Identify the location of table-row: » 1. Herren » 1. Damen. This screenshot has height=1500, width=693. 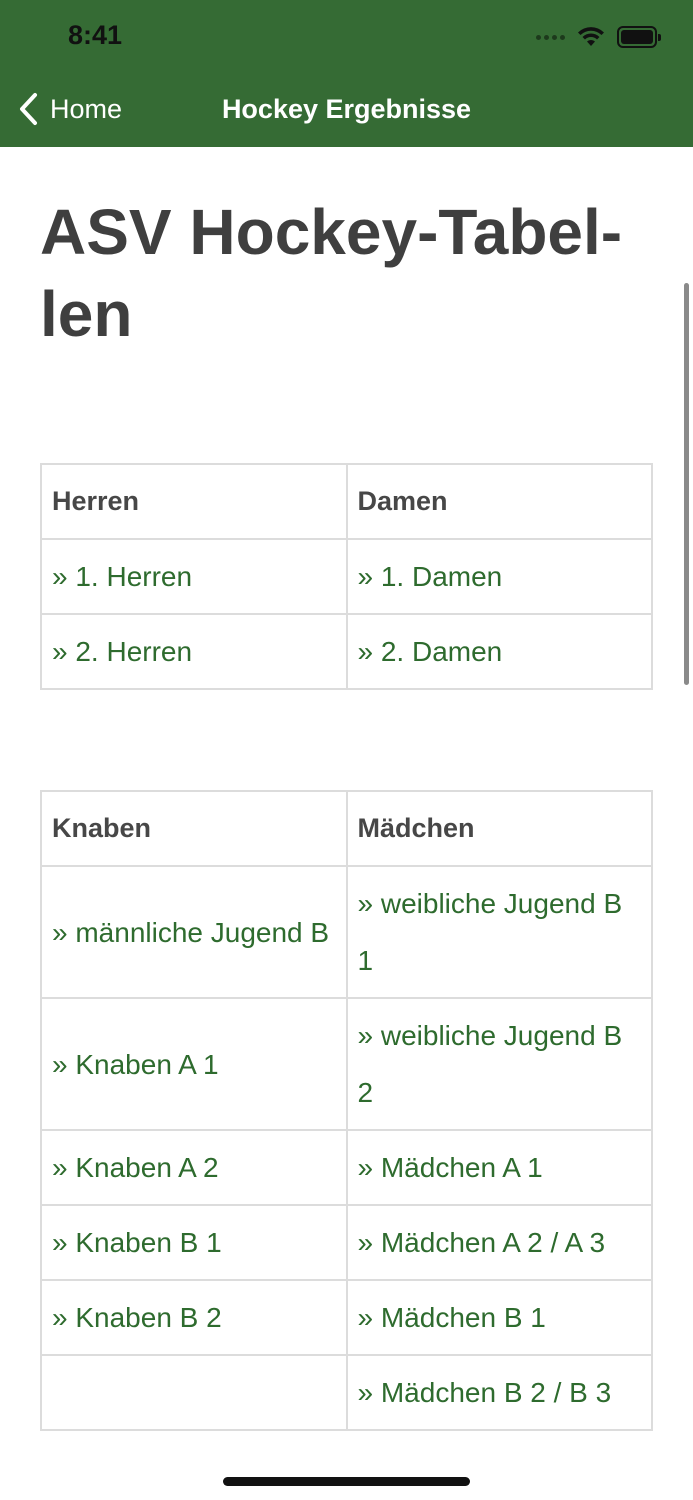
(346, 576).